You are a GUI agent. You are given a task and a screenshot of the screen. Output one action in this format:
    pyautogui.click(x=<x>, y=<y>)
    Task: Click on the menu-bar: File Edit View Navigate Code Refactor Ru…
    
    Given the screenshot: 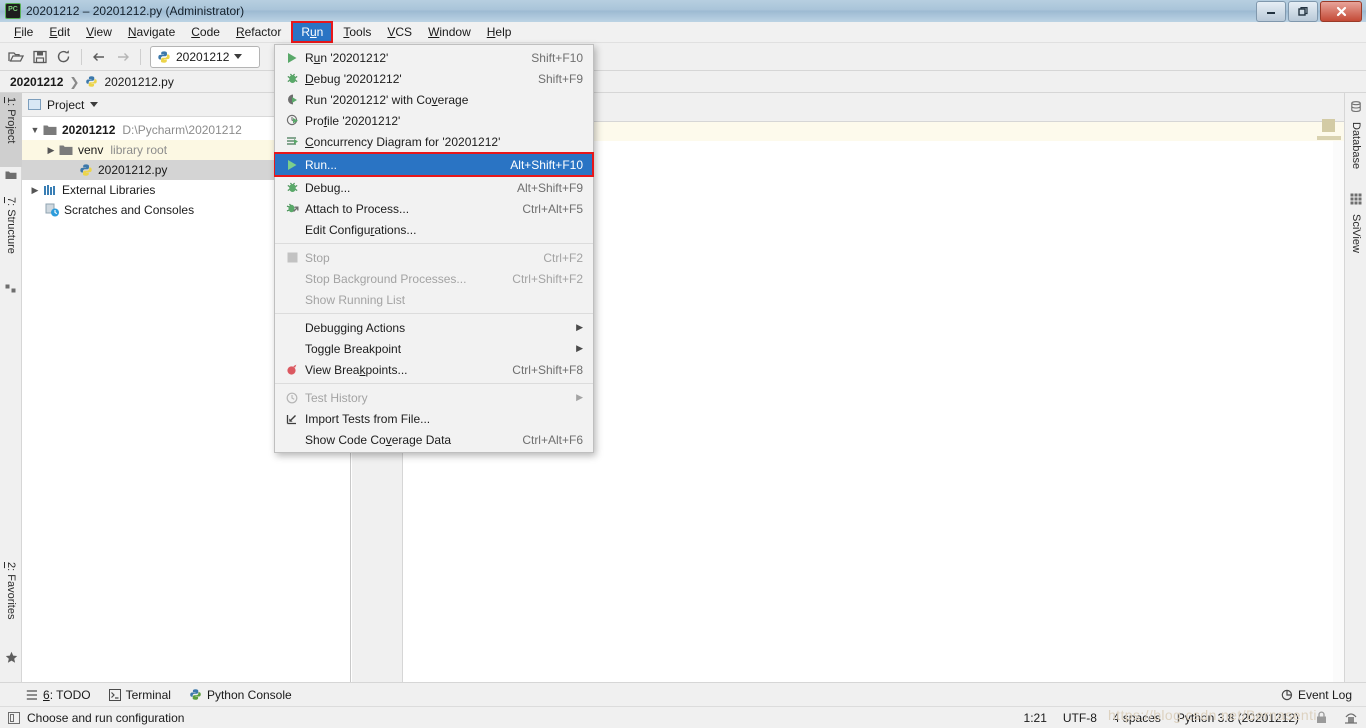 What is the action you would take?
    pyautogui.click(x=683, y=32)
    